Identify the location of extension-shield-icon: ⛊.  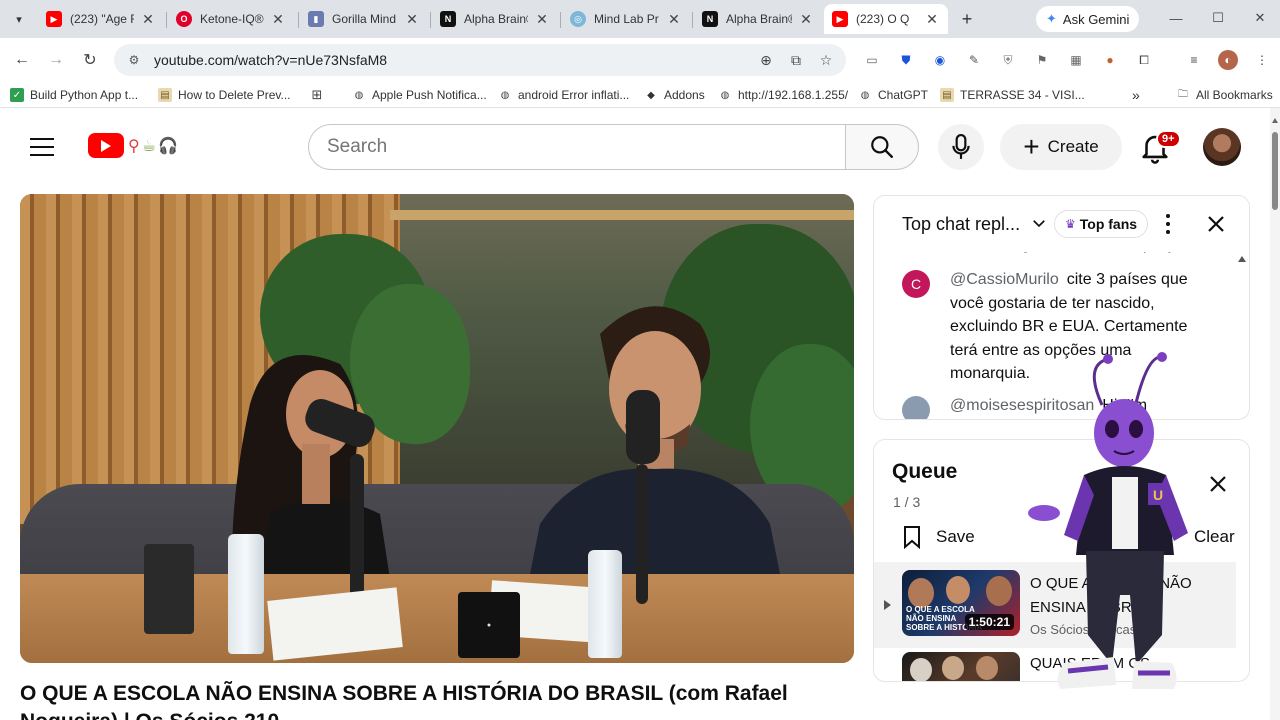
(906, 60).